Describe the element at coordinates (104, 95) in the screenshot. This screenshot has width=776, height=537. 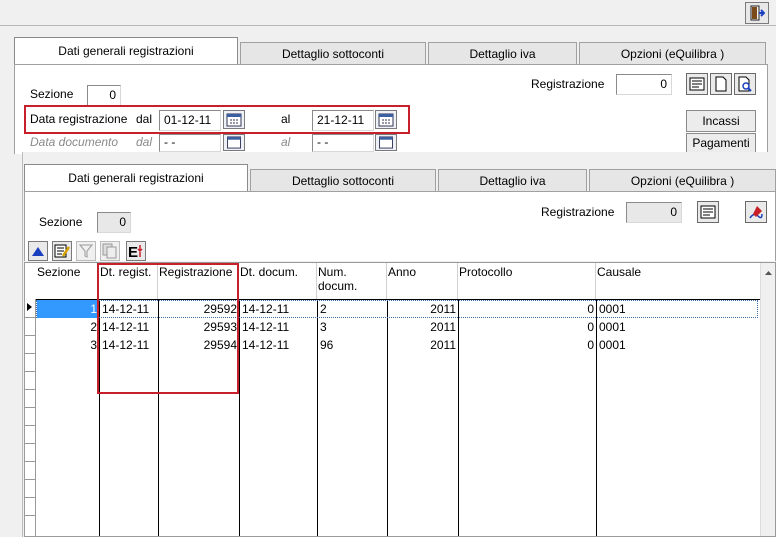
I see `sezione-field: 0` at that location.